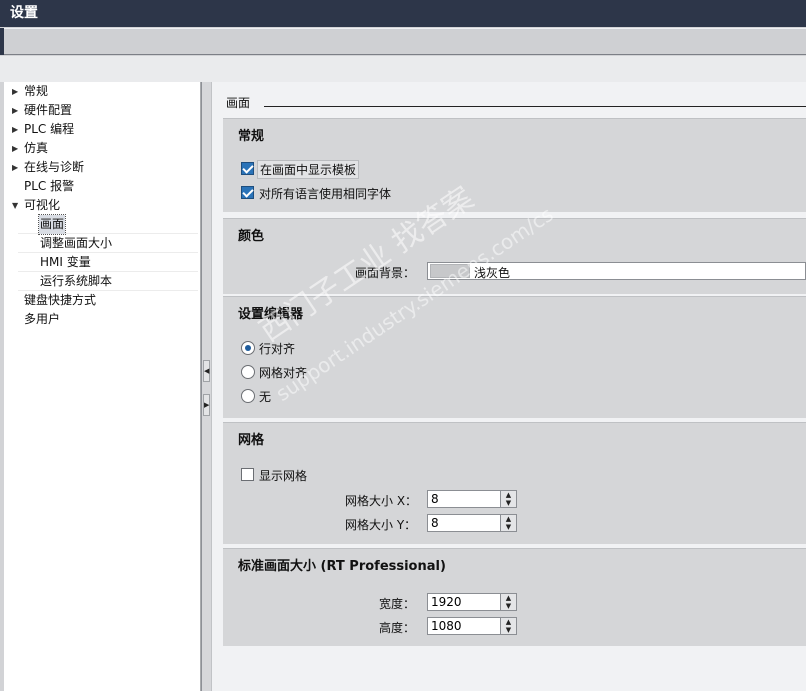 The image size is (806, 691). Describe the element at coordinates (247, 168) in the screenshot. I see `show-template-checkbox` at that location.